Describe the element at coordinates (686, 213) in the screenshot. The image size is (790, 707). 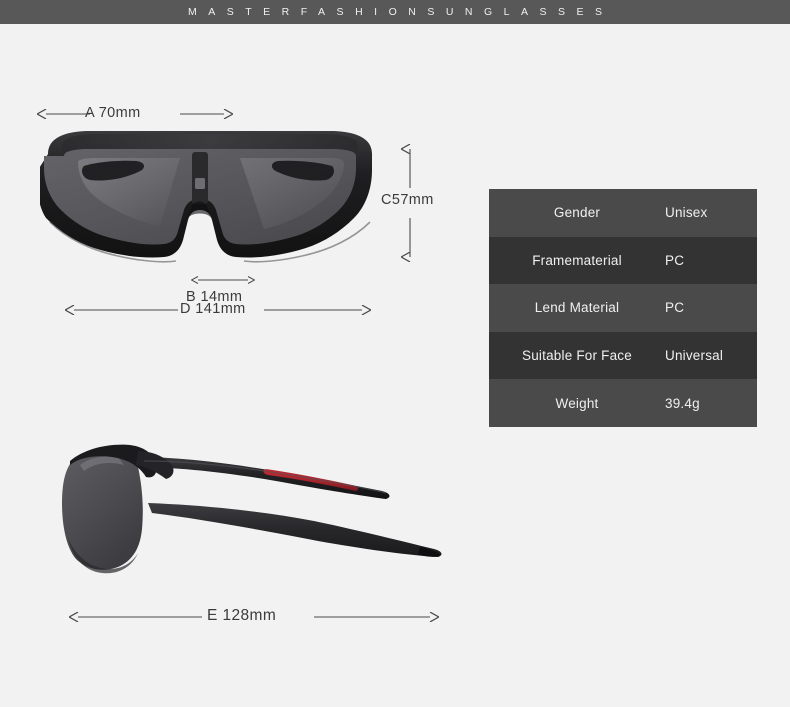
I see `spec-value-gender: Unisex` at that location.